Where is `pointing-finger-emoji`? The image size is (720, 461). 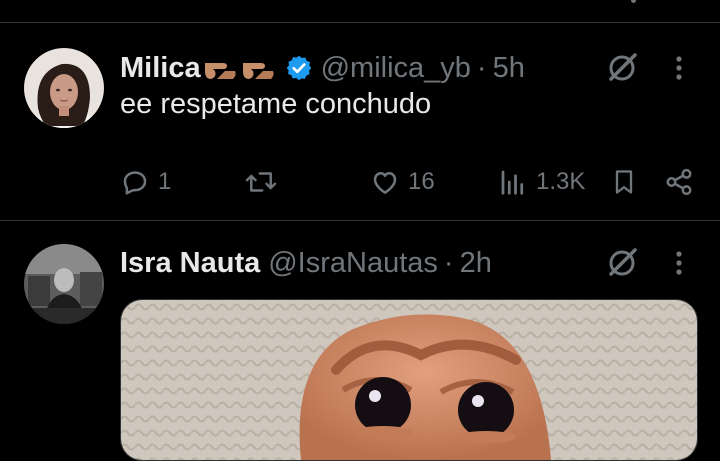
pointing-finger-emoji is located at coordinates (241, 68).